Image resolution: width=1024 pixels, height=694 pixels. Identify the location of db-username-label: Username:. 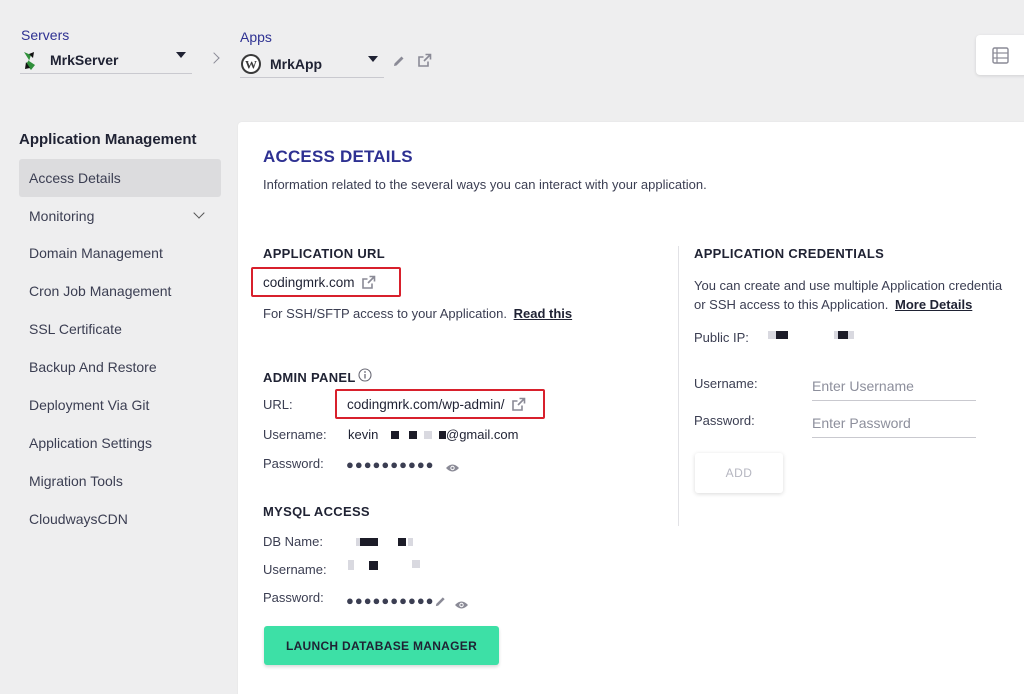
(295, 569).